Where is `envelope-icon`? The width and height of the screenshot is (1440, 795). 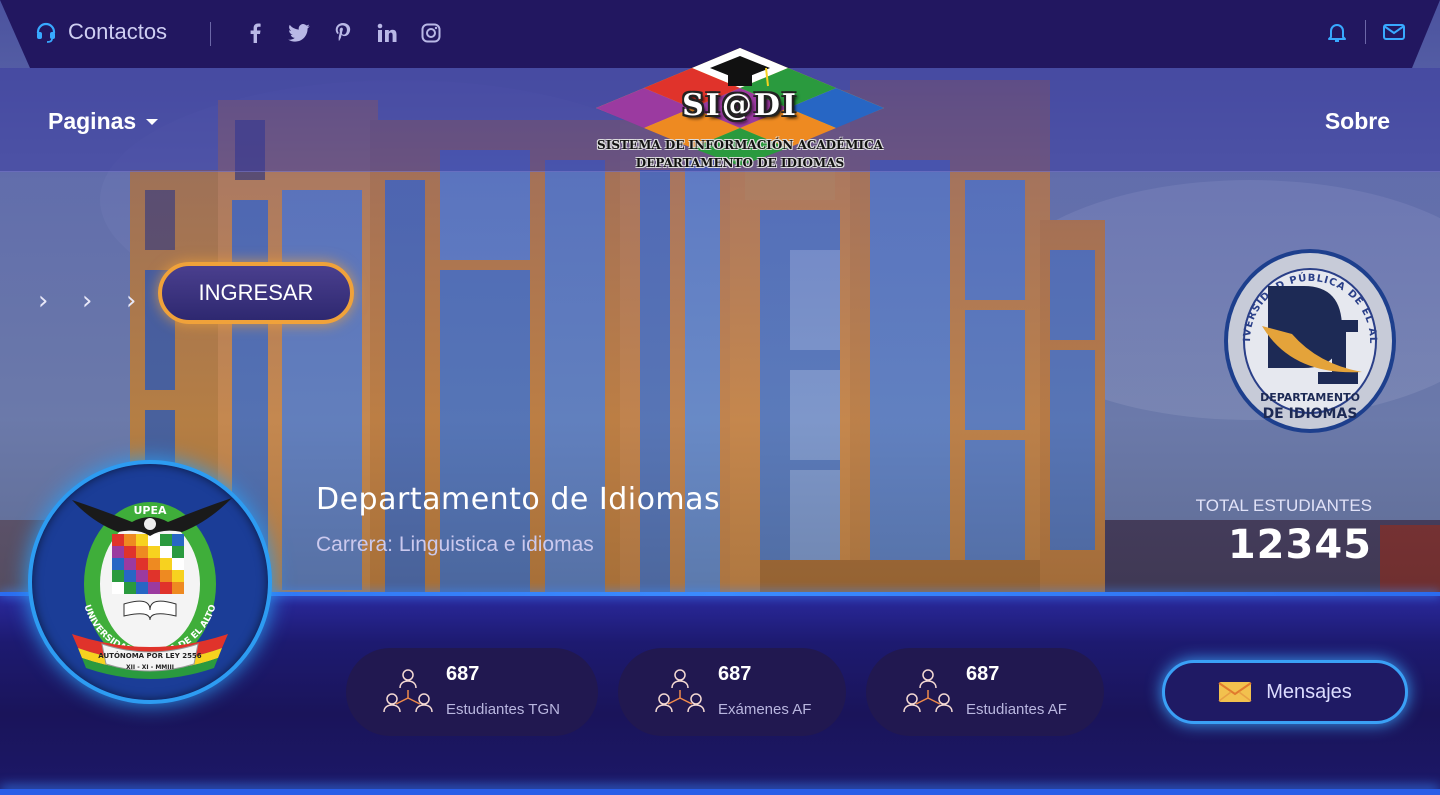
envelope-icon is located at coordinates (1235, 692).